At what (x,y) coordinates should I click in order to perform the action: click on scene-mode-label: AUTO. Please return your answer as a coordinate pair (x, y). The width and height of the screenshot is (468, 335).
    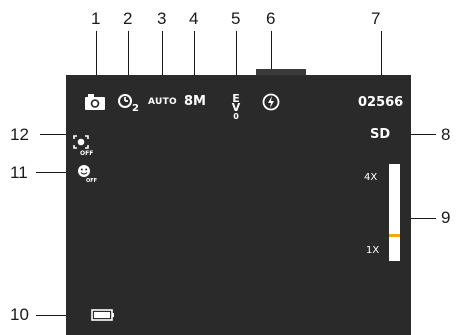
    Looking at the image, I should click on (162, 102).